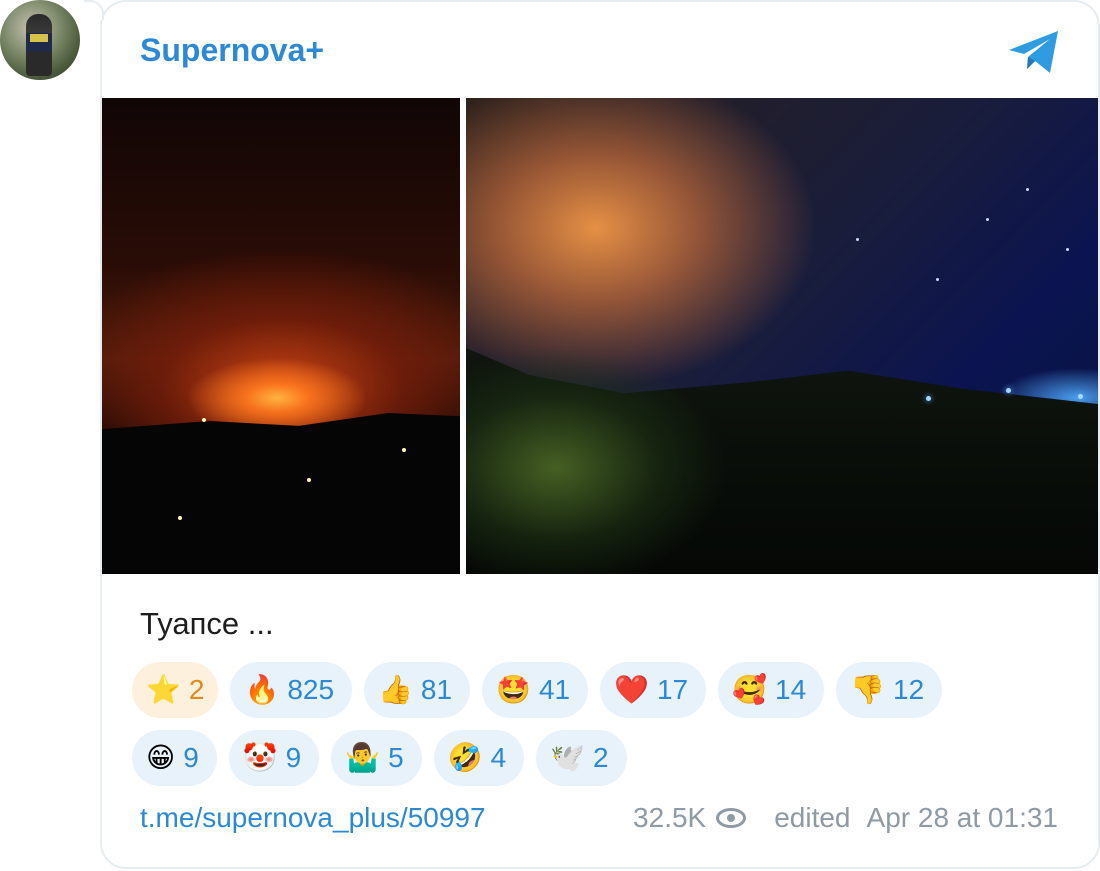 Image resolution: width=1100 pixels, height=871 pixels. I want to click on reaction-chip: 👍 81, so click(417, 690).